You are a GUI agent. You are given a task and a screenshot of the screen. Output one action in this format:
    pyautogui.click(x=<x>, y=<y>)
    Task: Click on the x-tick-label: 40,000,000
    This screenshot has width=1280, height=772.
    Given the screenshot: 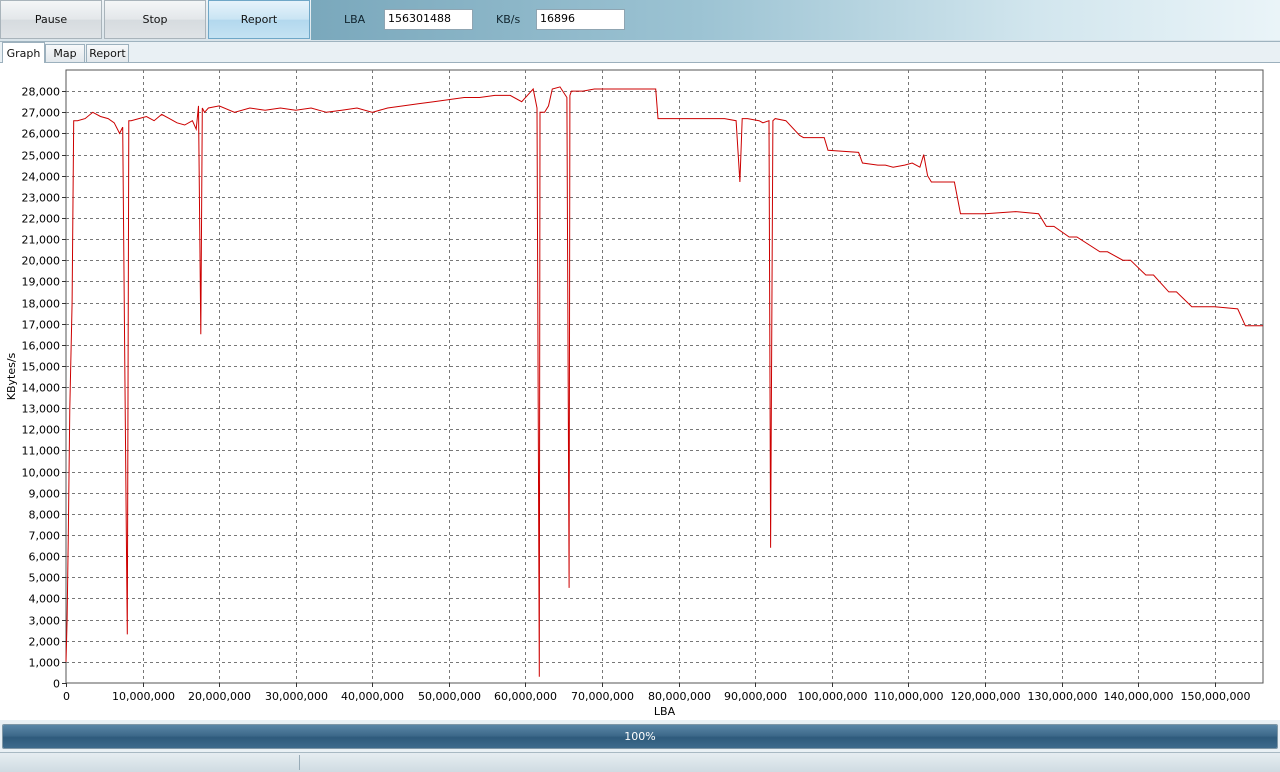 What is the action you would take?
    pyautogui.click(x=372, y=696)
    